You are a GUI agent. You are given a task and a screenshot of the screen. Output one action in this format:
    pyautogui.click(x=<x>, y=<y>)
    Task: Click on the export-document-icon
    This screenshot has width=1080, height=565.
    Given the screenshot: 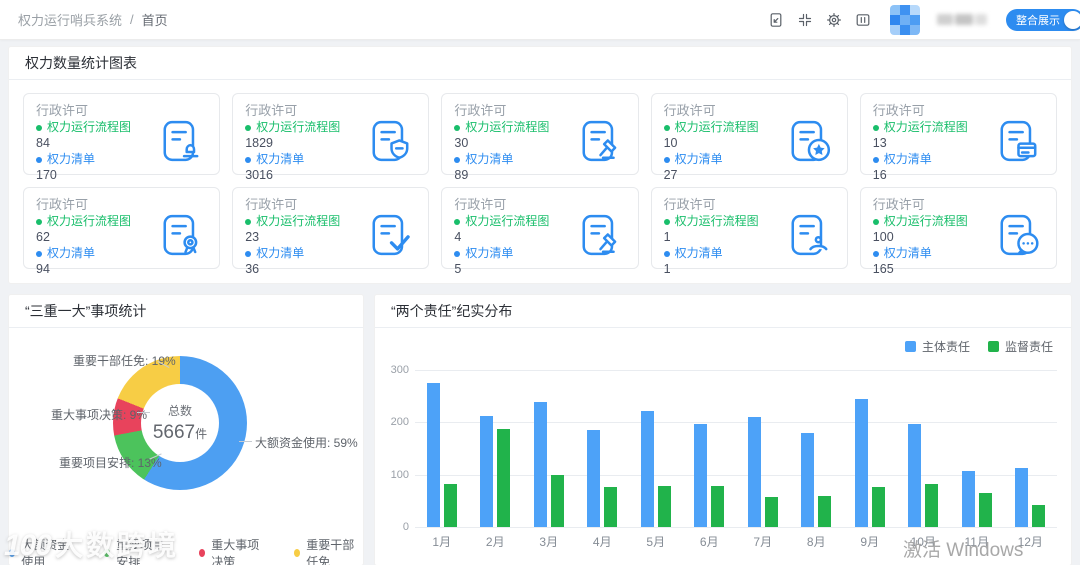 What is the action you would take?
    pyautogui.click(x=776, y=20)
    